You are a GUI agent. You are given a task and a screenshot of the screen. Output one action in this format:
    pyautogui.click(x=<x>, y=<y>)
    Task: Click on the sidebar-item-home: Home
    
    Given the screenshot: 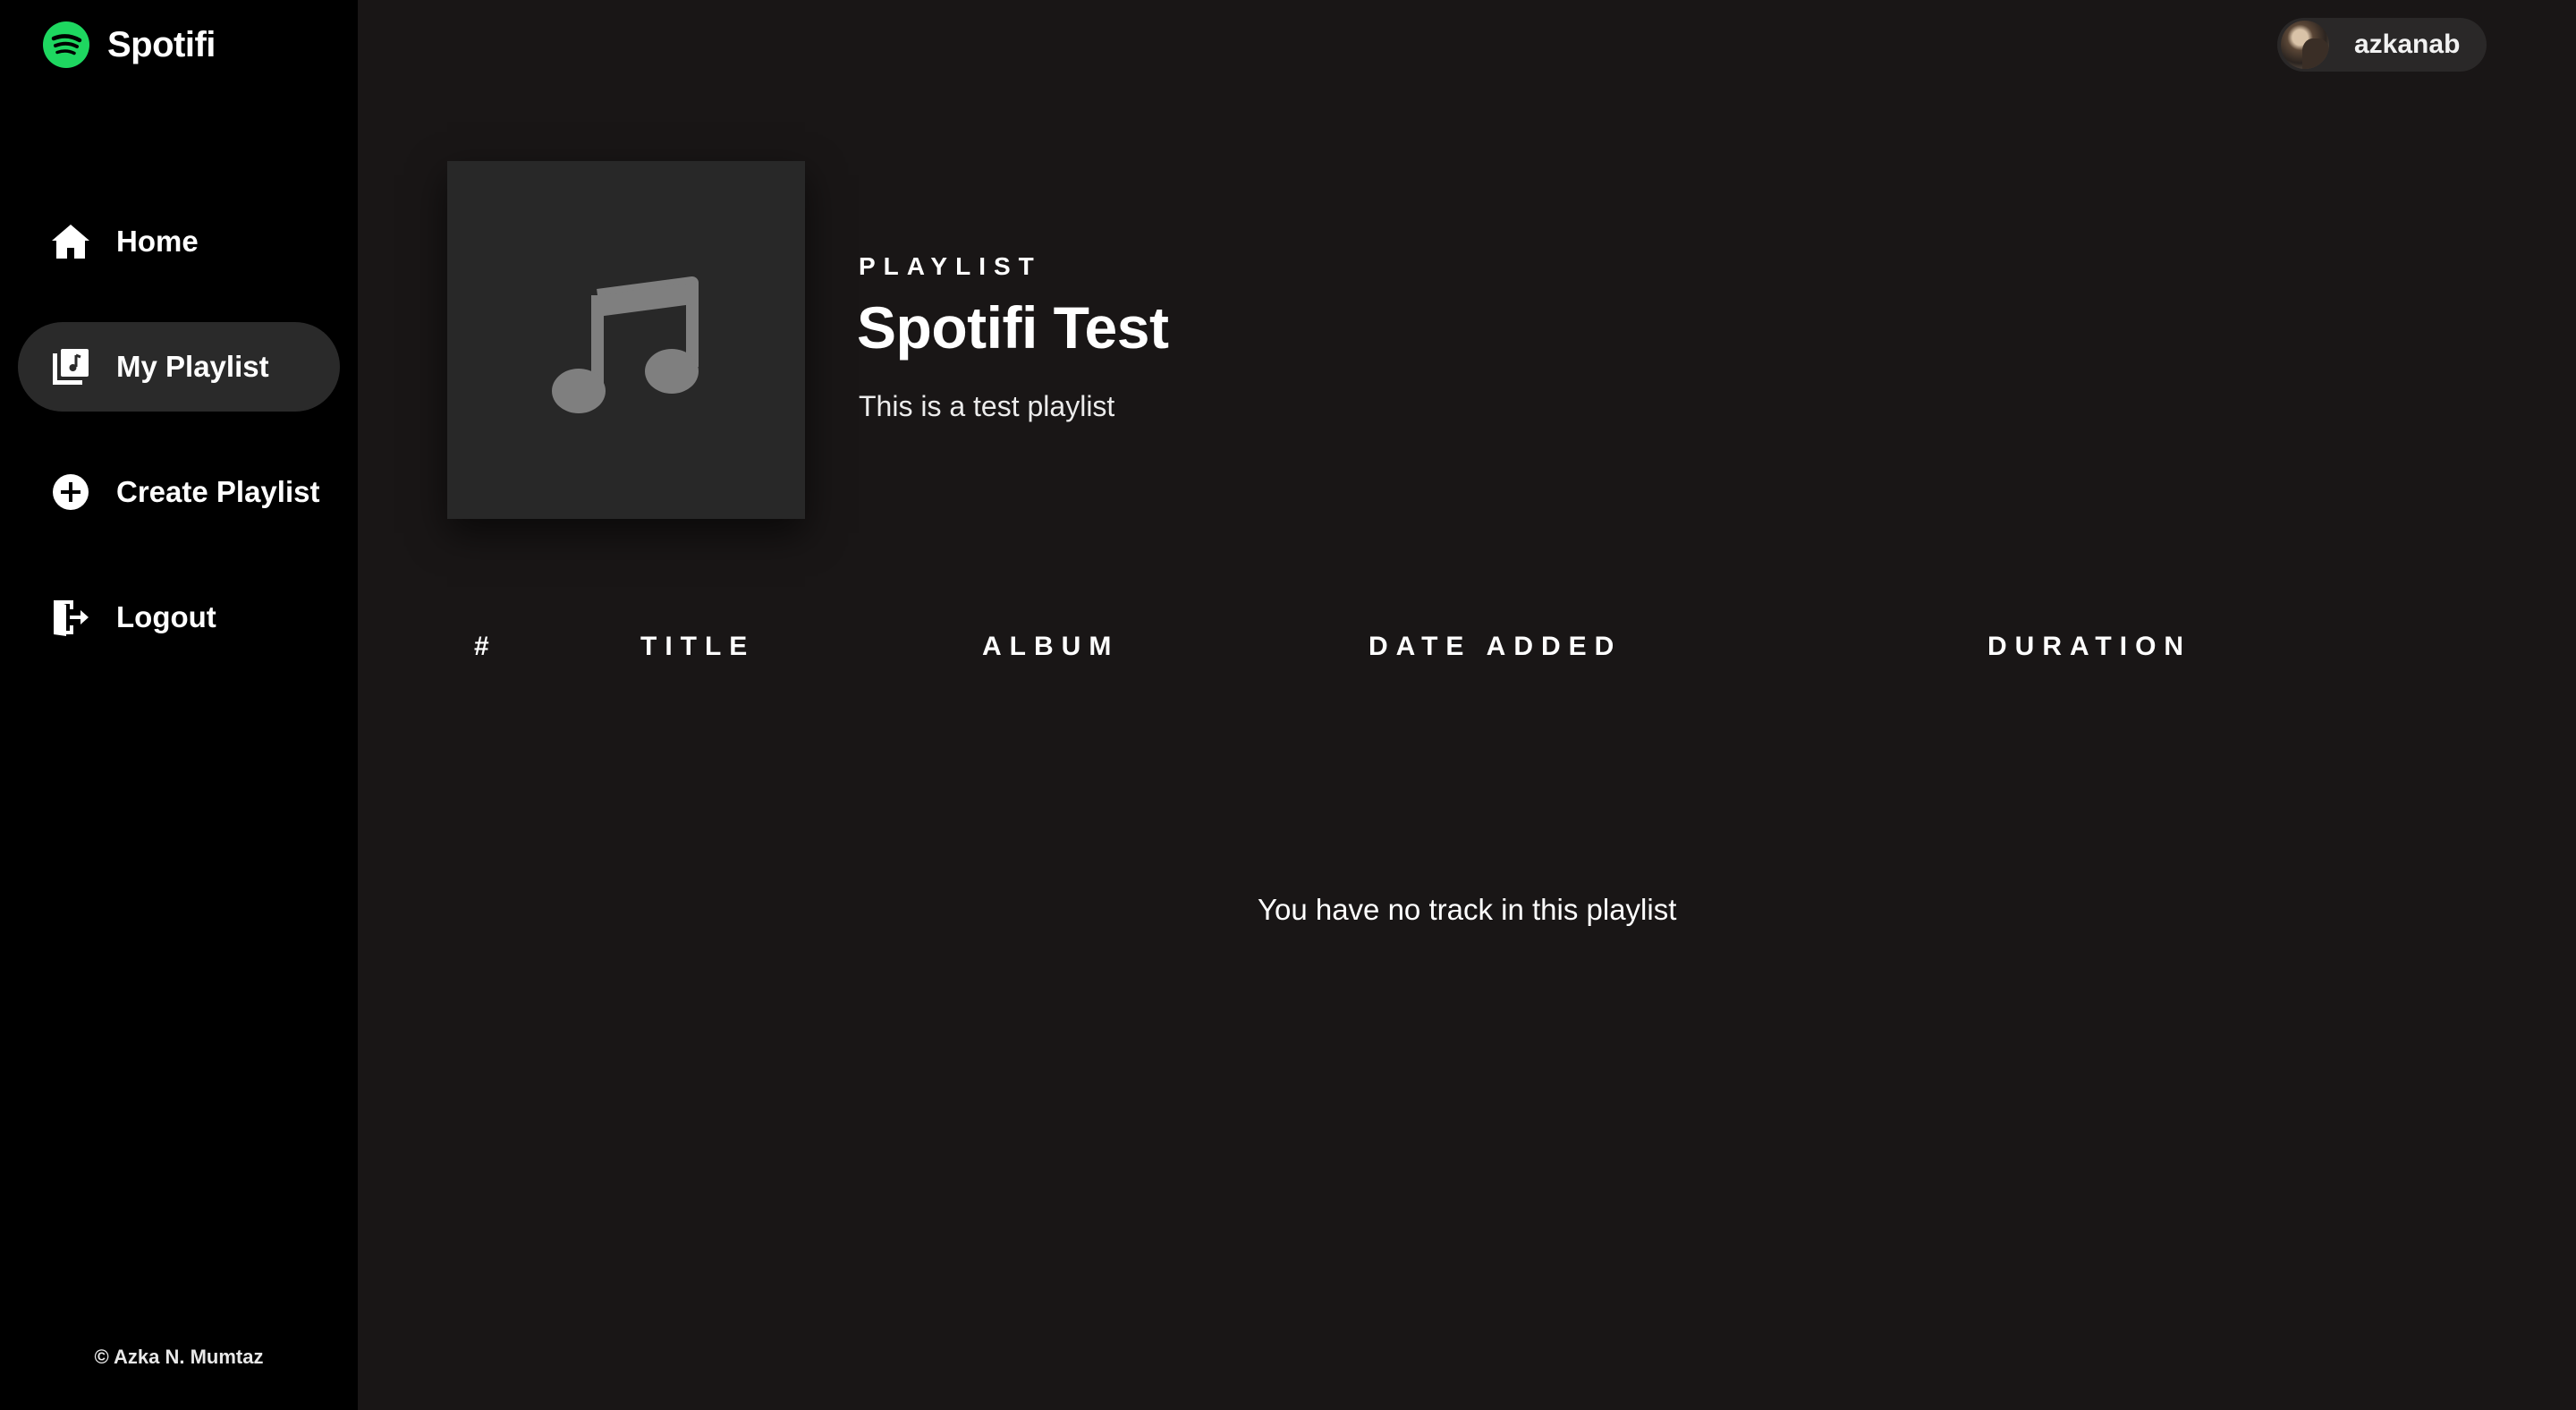 What is the action you would take?
    pyautogui.click(x=179, y=242)
    